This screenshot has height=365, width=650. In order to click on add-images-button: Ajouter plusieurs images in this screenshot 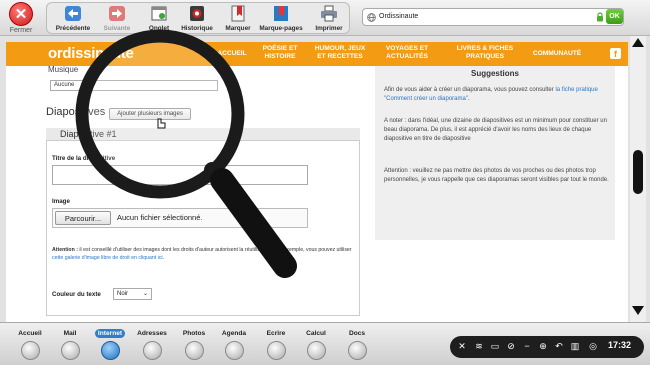, I will do `click(150, 114)`.